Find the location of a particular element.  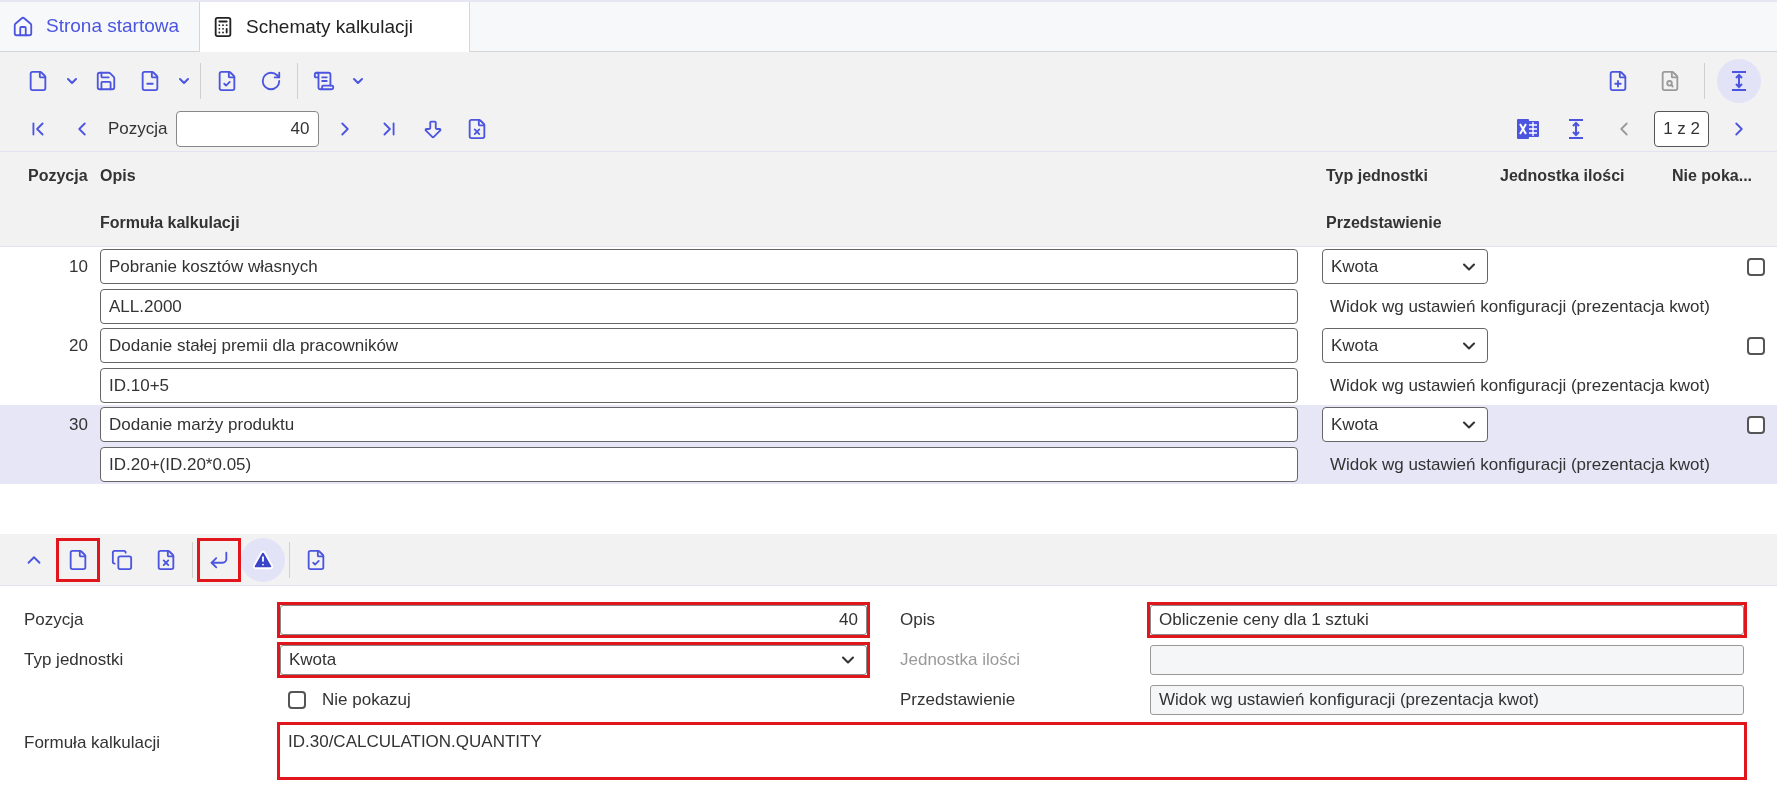

copy-icon is located at coordinates (122, 559).